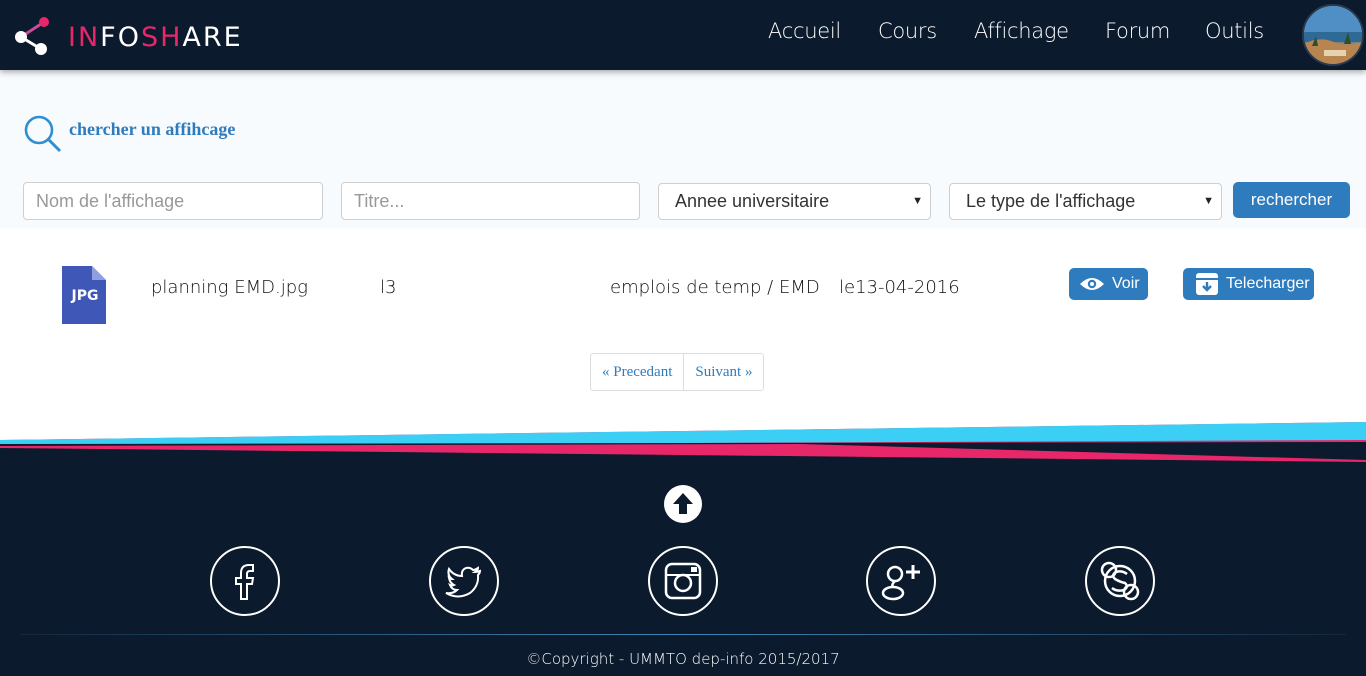 The width and height of the screenshot is (1366, 676). What do you see at coordinates (1137, 31) in the screenshot?
I see `nav-forum: Forum` at bounding box center [1137, 31].